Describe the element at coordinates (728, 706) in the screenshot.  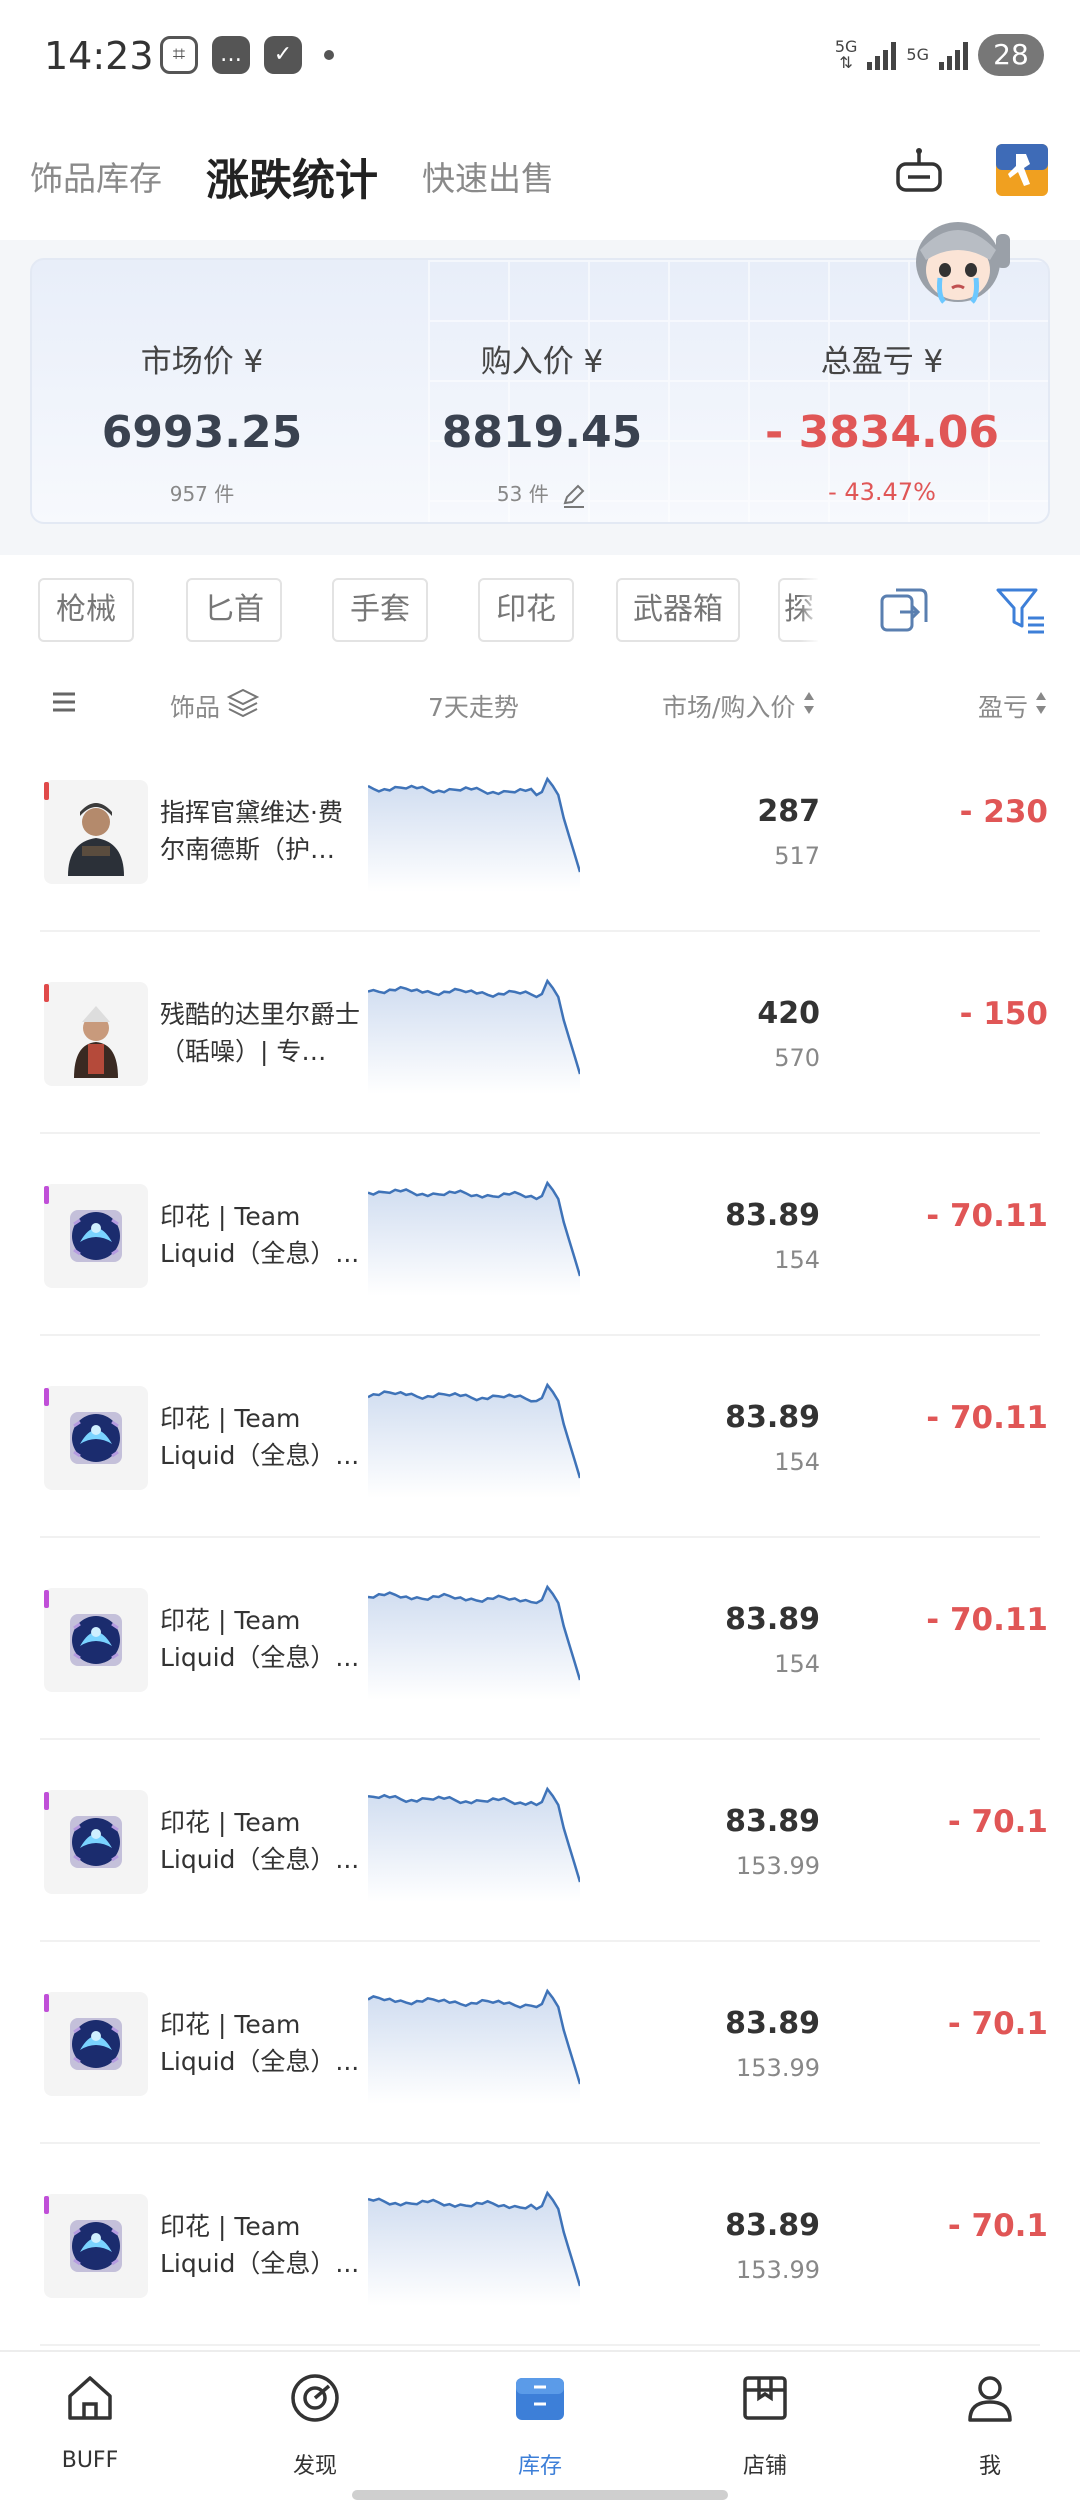
I see `column-price: 市场/购入价` at that location.